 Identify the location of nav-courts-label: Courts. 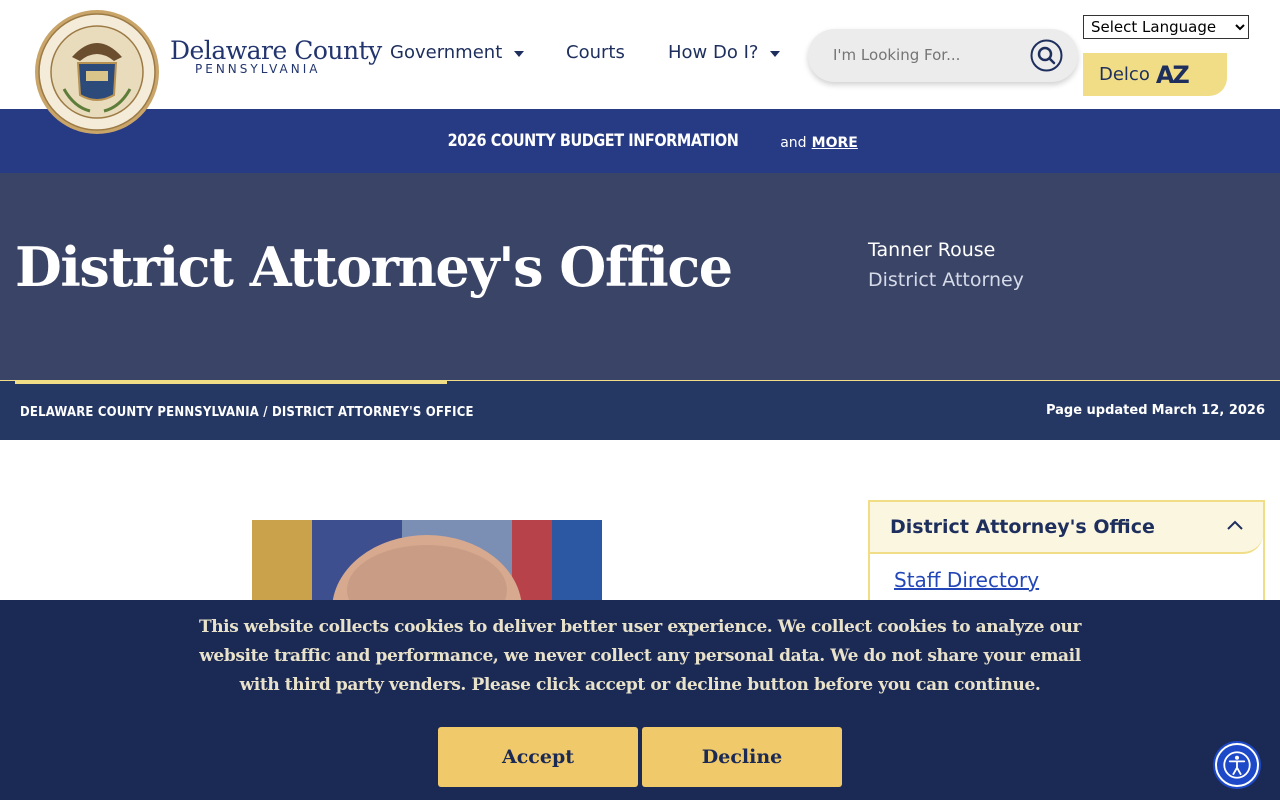
(595, 52).